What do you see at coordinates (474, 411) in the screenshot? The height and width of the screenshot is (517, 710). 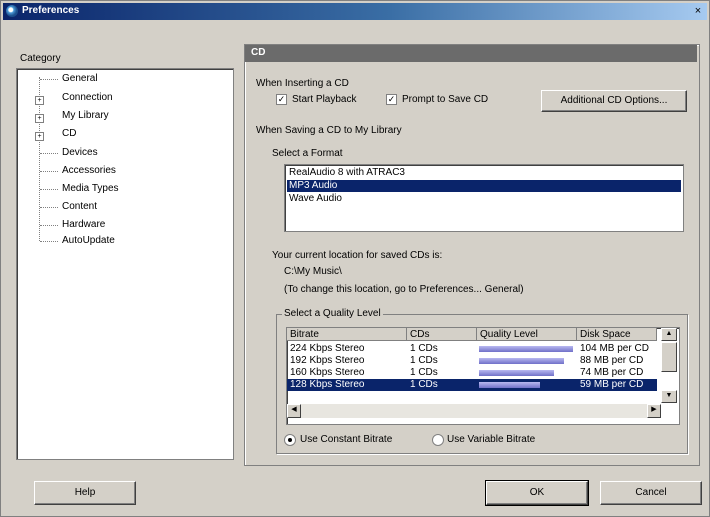 I see `horizontal-scrollbar-track` at bounding box center [474, 411].